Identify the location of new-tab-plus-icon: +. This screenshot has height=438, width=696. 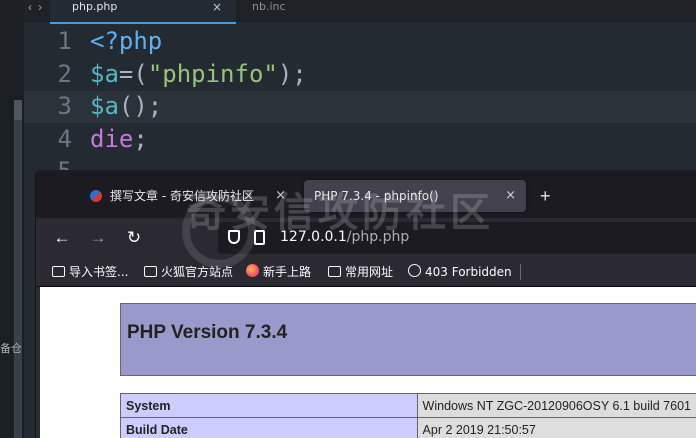
(545, 196).